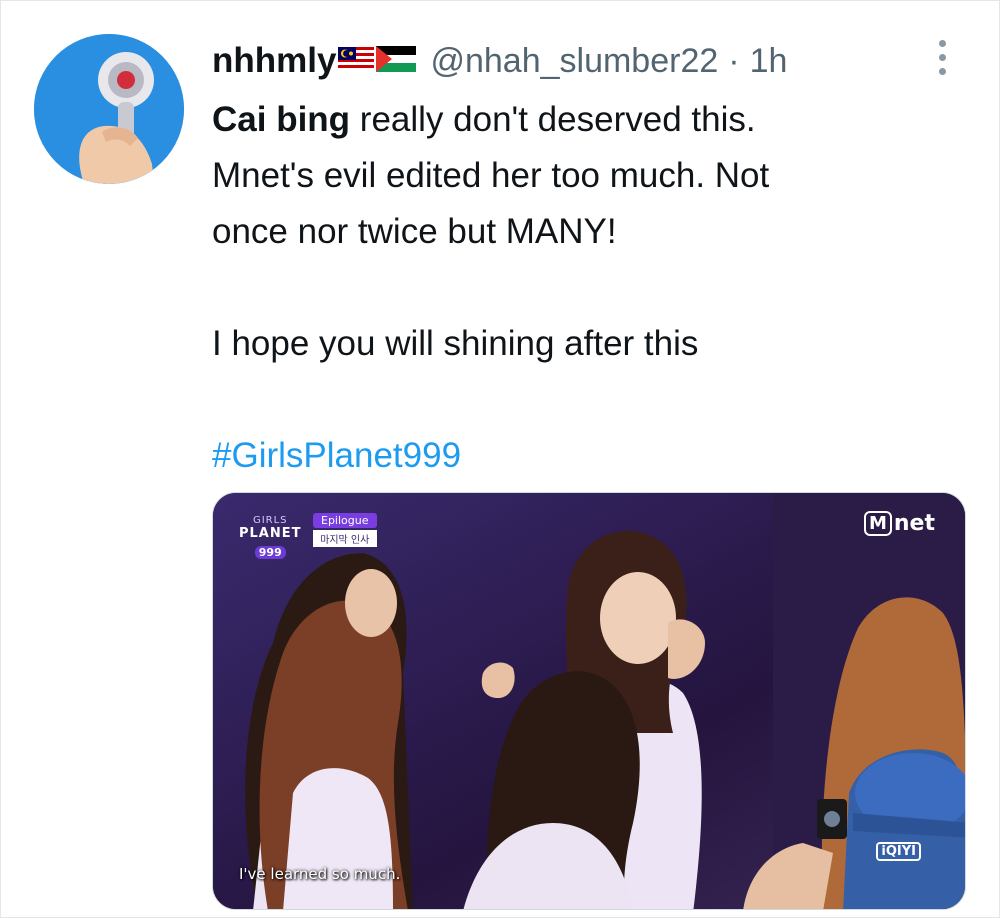  I want to click on flag-malaysia-icon, so click(356, 61).